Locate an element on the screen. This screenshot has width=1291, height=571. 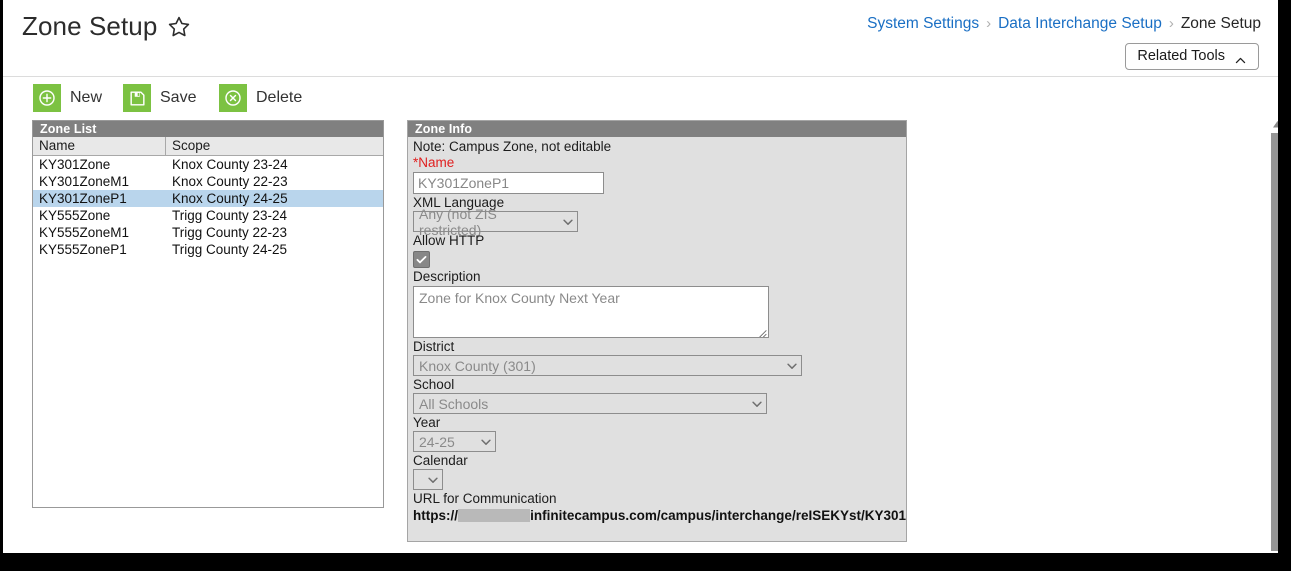
resize-grip-icon is located at coordinates (761, 331).